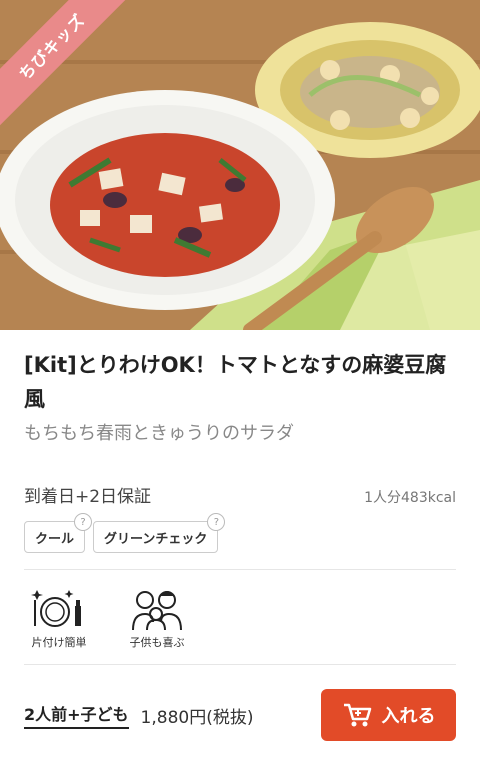 The width and height of the screenshot is (480, 767). I want to click on cart-icon, so click(357, 715).